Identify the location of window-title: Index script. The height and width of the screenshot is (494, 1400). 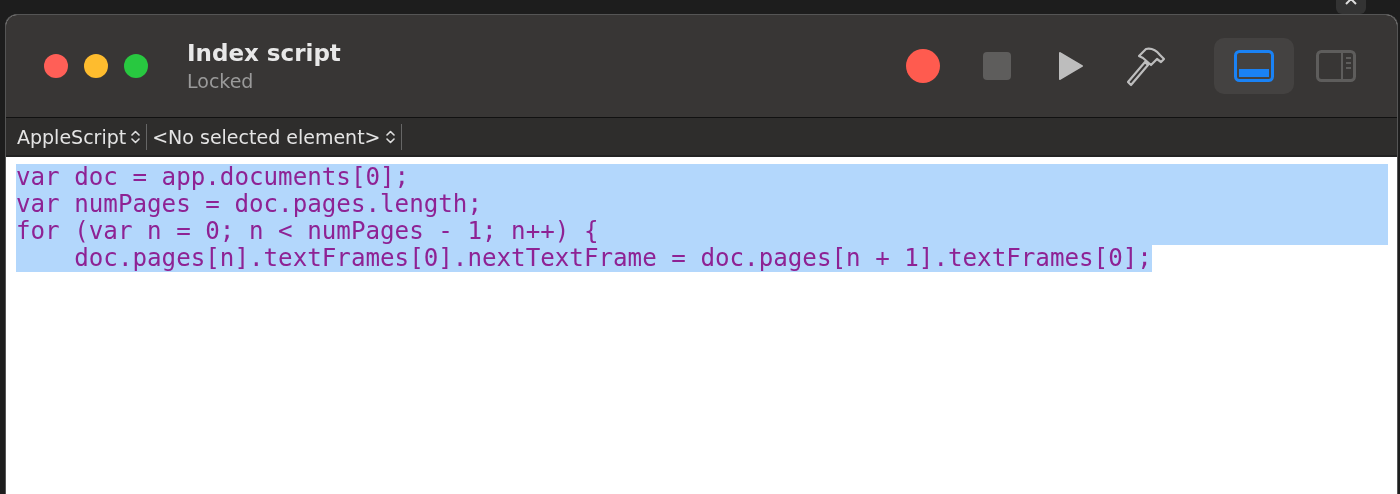
(264, 53).